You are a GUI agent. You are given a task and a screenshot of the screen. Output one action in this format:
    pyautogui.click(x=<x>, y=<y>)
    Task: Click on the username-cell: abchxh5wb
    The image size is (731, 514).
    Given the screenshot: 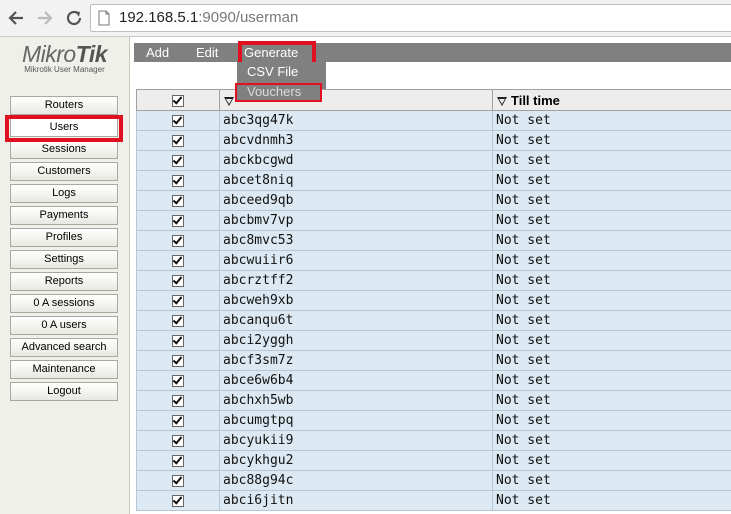 What is the action you would take?
    pyautogui.click(x=356, y=400)
    